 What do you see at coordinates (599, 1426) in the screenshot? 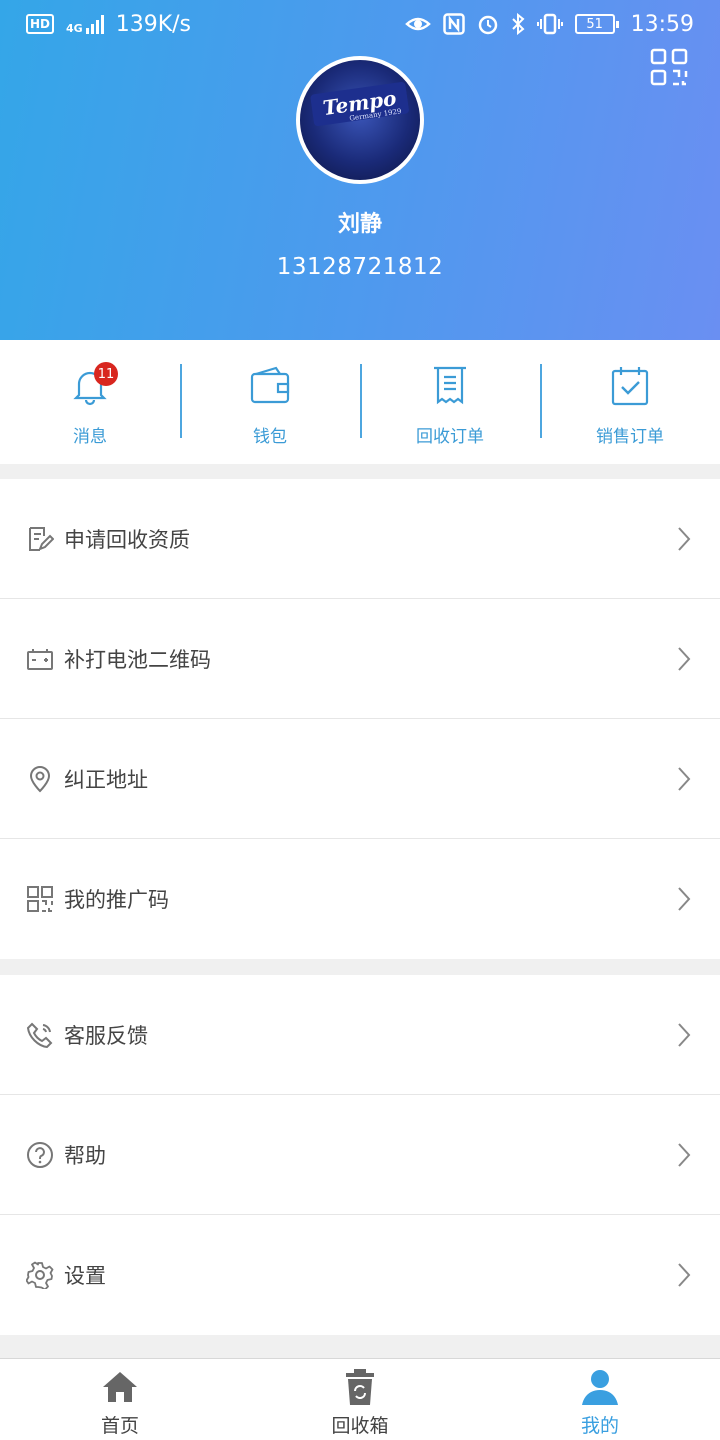
I see `tab-mine-label: 我的` at bounding box center [599, 1426].